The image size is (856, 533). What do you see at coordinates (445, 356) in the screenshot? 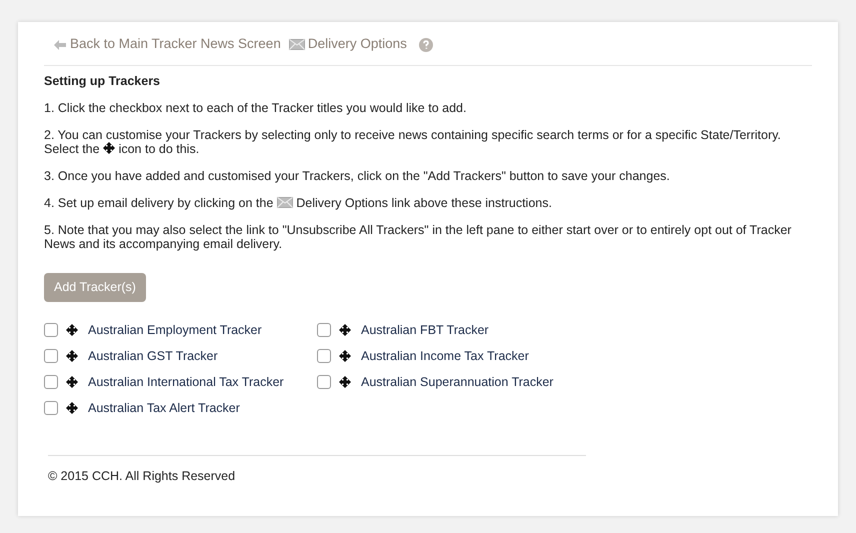
I see `tracker-label: Australian Income Tax Tracker` at bounding box center [445, 356].